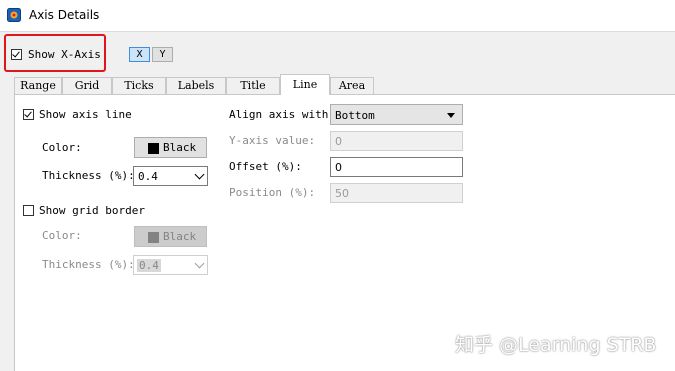 This screenshot has width=675, height=371. What do you see at coordinates (170, 265) in the screenshot?
I see `grid-thickness-select: 0.4` at bounding box center [170, 265].